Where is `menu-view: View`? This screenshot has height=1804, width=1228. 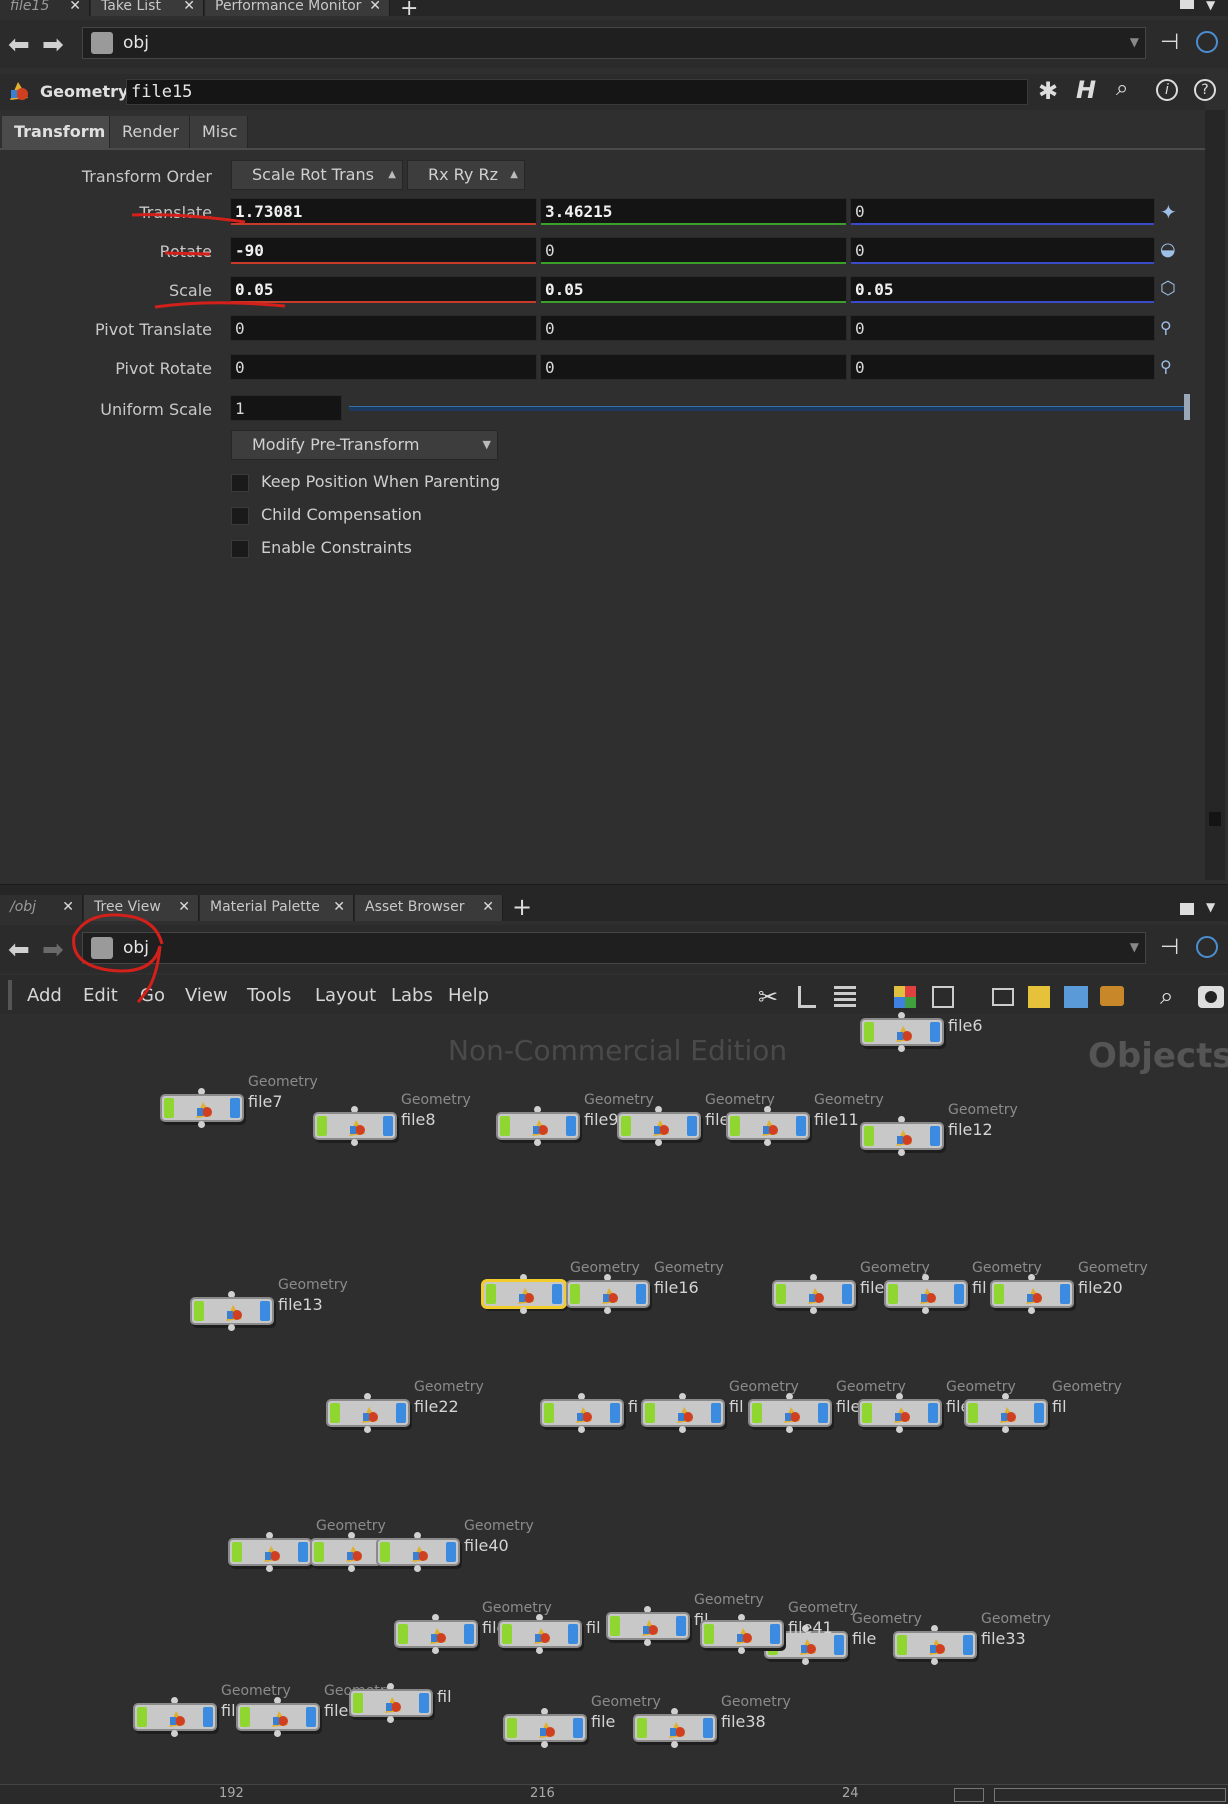 menu-view: View is located at coordinates (206, 995).